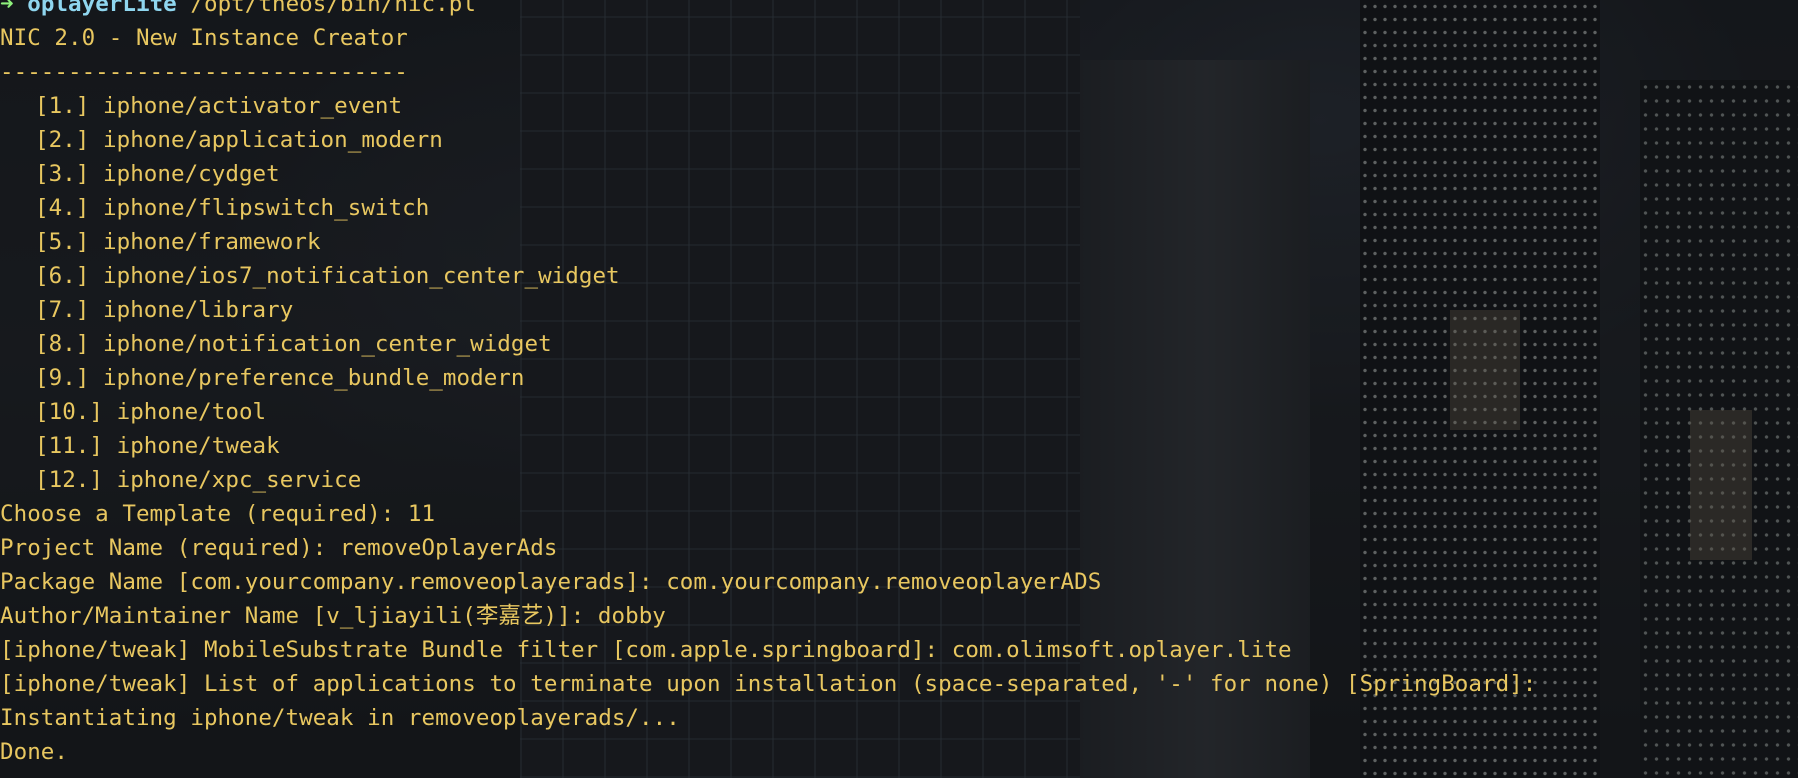  Describe the element at coordinates (34, 752) in the screenshot. I see `done-line: Done.` at that location.